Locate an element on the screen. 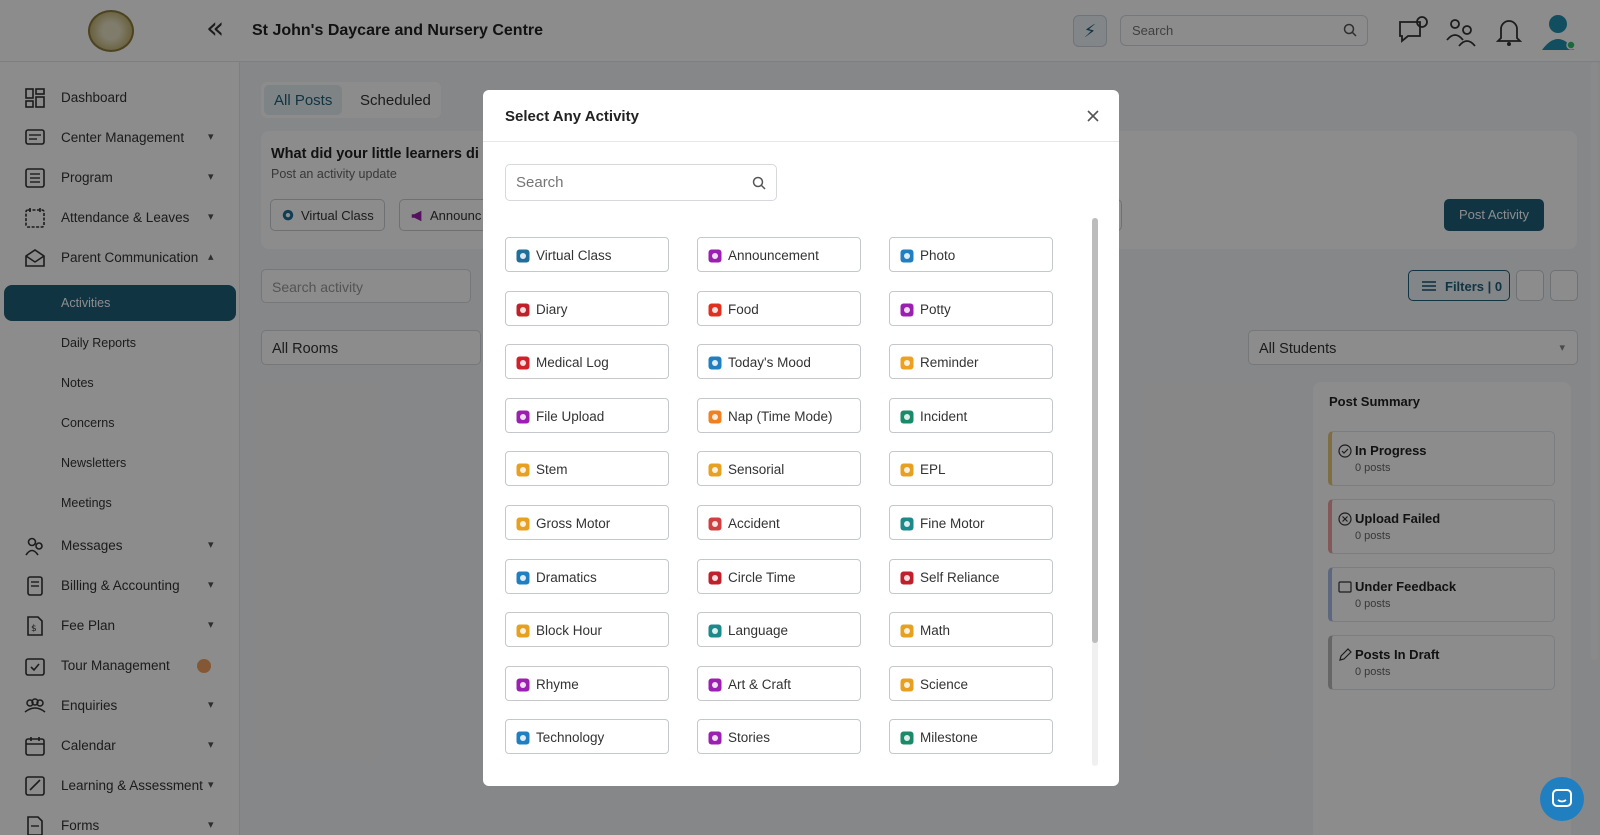 Image resolution: width=1600 pixels, height=835 pixels. activity-option-label: Incident is located at coordinates (944, 416).